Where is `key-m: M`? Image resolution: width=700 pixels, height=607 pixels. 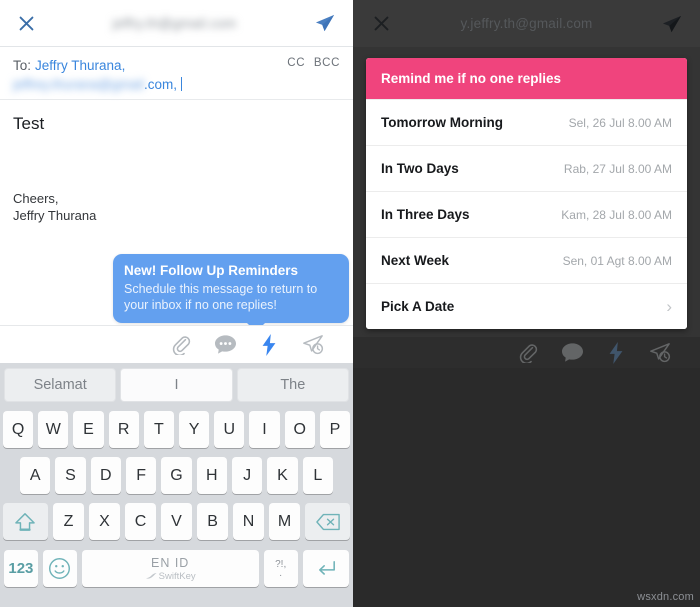
key-m: M is located at coordinates (285, 521).